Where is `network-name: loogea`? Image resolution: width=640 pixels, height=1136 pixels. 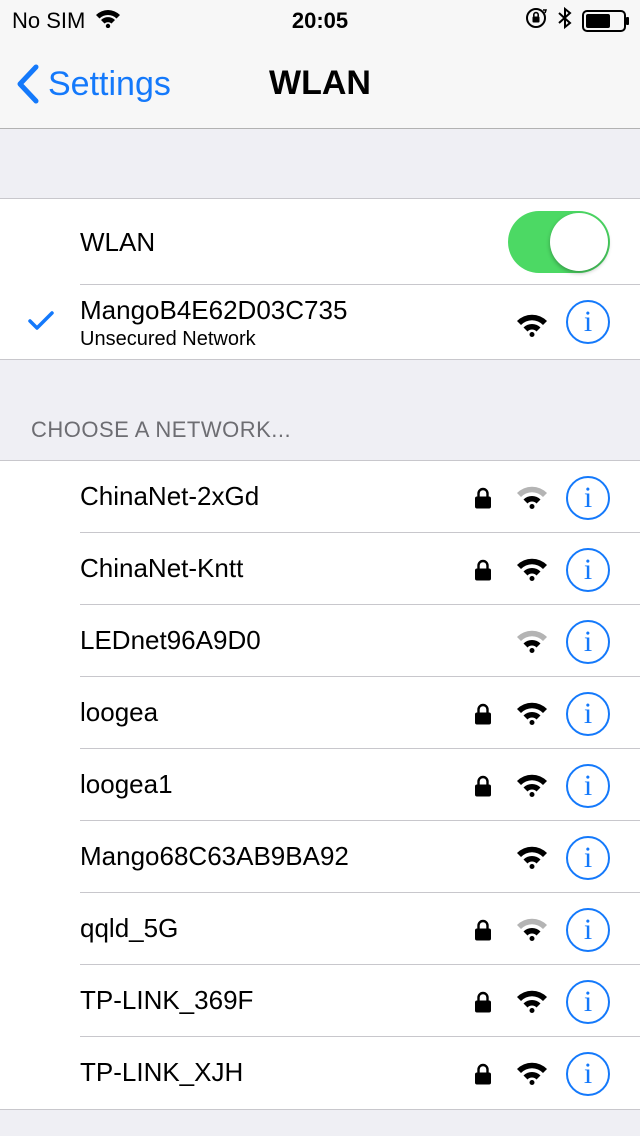
network-name: loogea is located at coordinates (119, 712).